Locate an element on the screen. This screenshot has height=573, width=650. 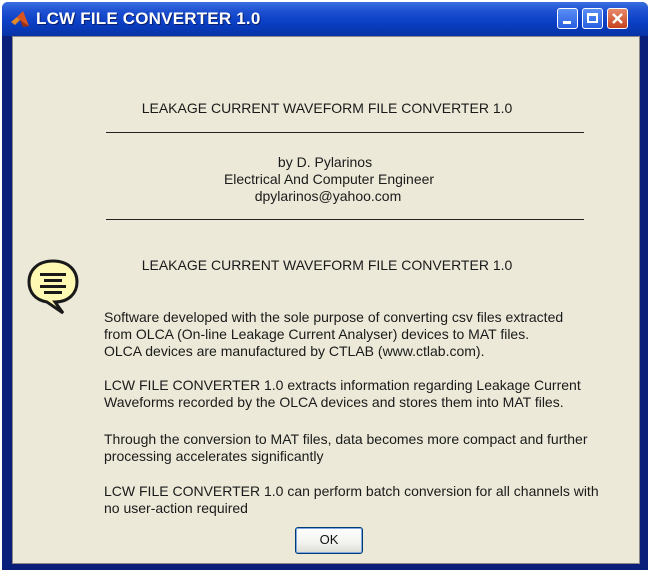
author-role: Electrical And Computer Engineer is located at coordinates (329, 179).